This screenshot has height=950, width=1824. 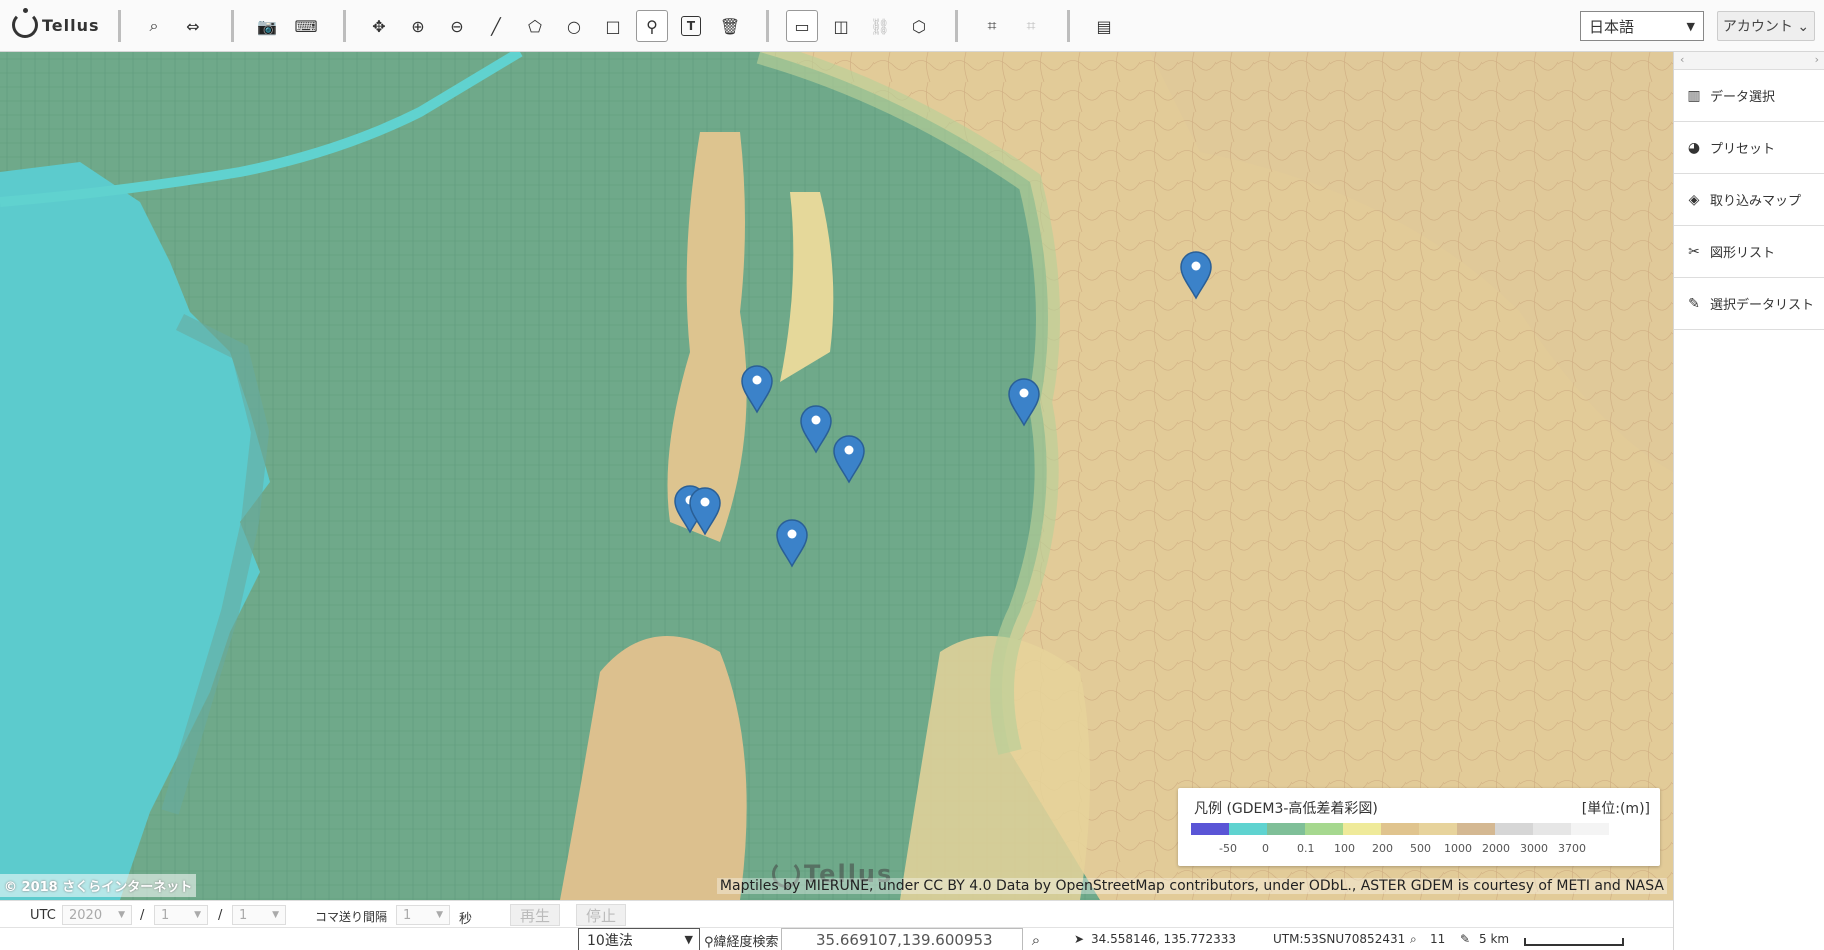 What do you see at coordinates (535, 915) in the screenshot?
I see `play-button: 再生` at bounding box center [535, 915].